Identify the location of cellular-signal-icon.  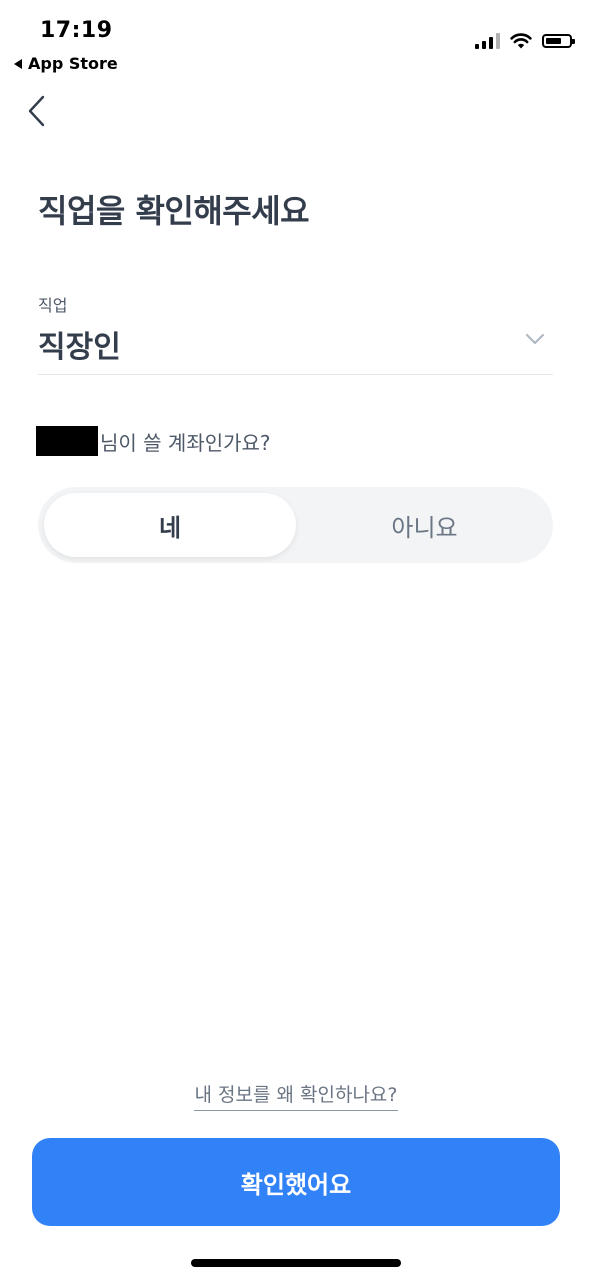
(487, 41).